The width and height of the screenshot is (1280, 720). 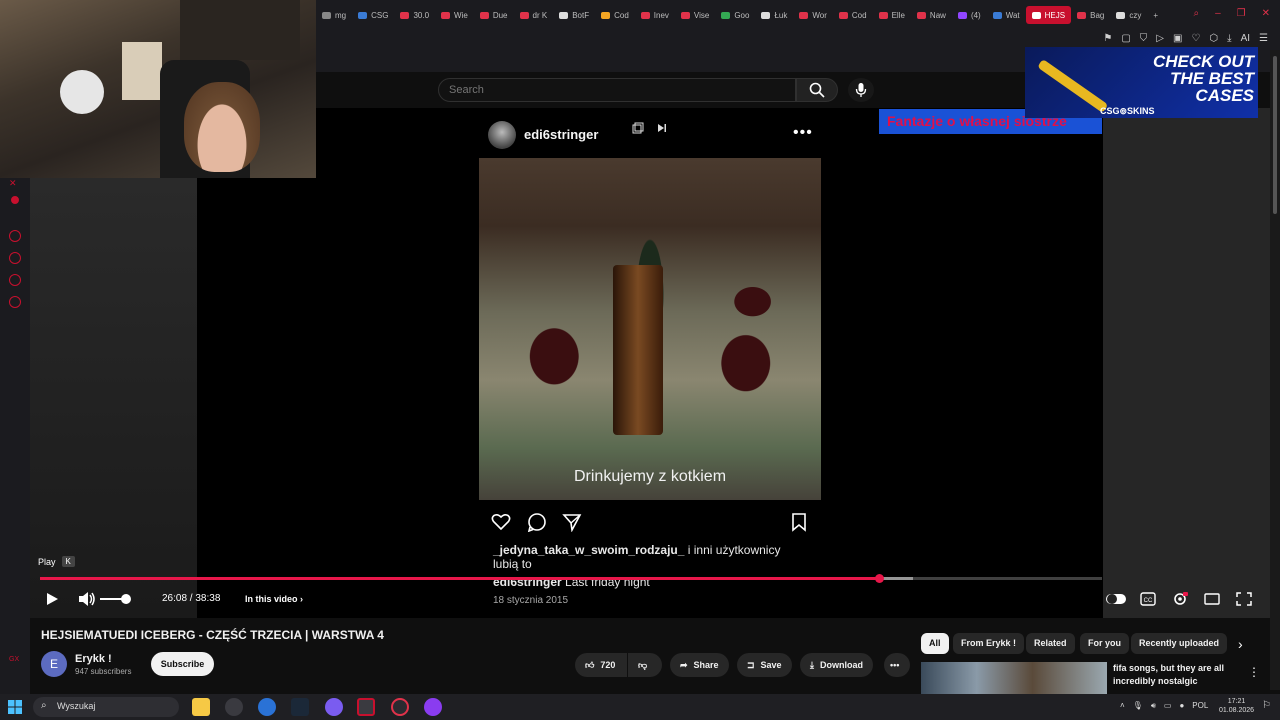 I want to click on browser-tab: Wie, so click(x=454, y=15).